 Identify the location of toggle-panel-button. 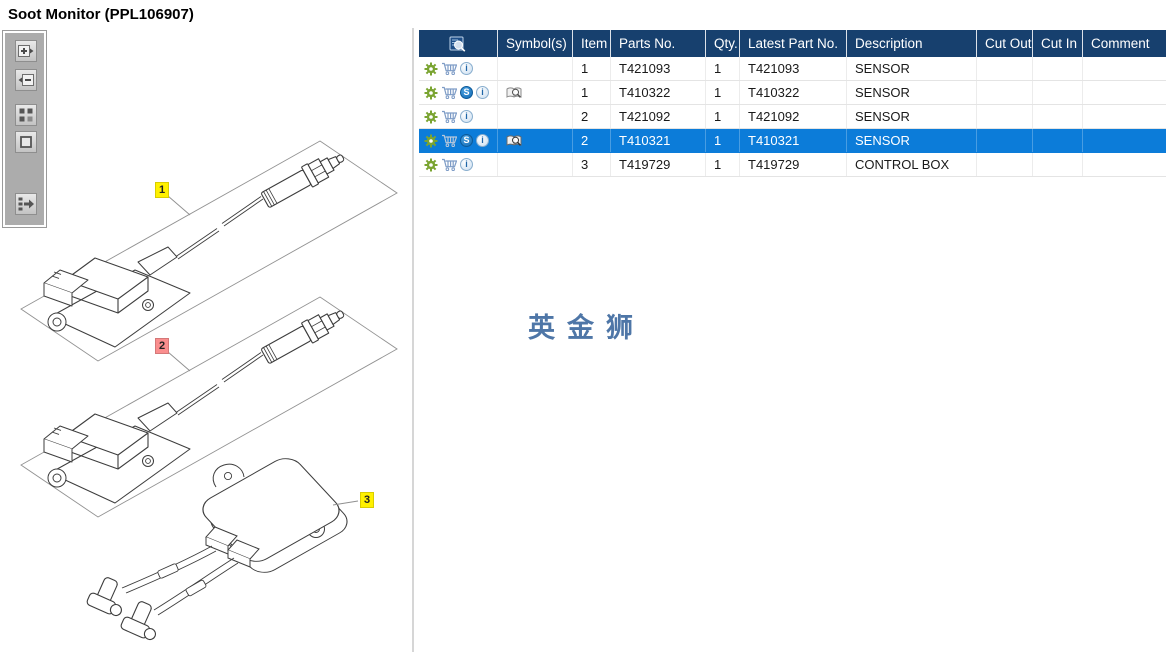
(26, 204).